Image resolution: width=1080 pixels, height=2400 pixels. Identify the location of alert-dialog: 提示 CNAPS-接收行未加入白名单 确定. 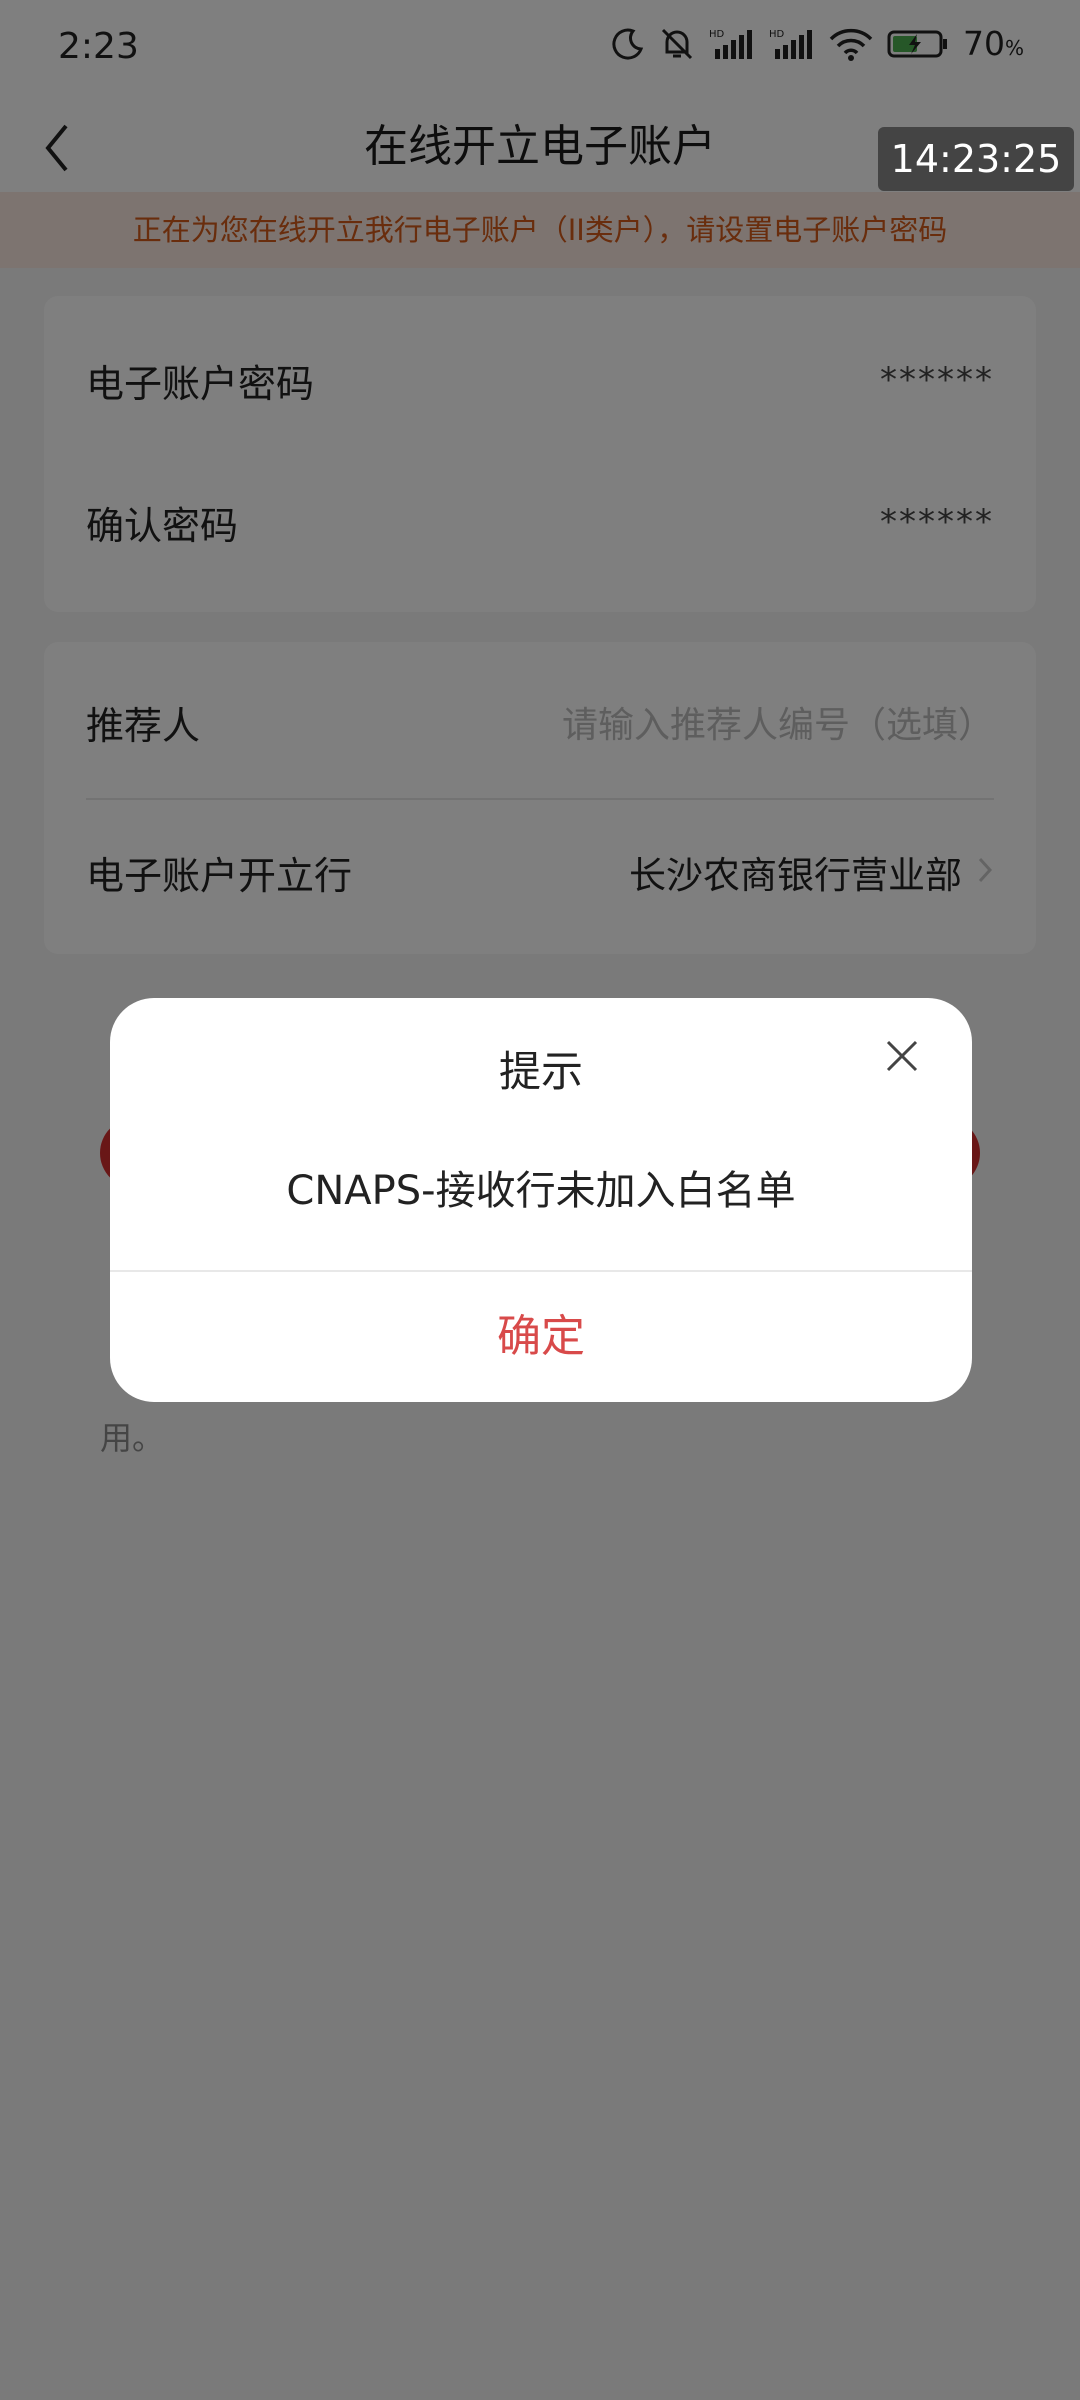
(541, 1200).